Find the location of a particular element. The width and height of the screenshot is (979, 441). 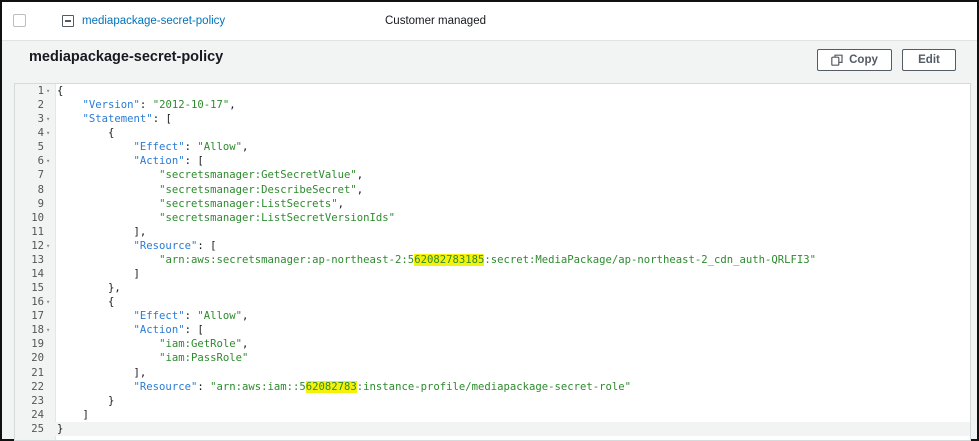

line-number: 25 is located at coordinates (37, 428).